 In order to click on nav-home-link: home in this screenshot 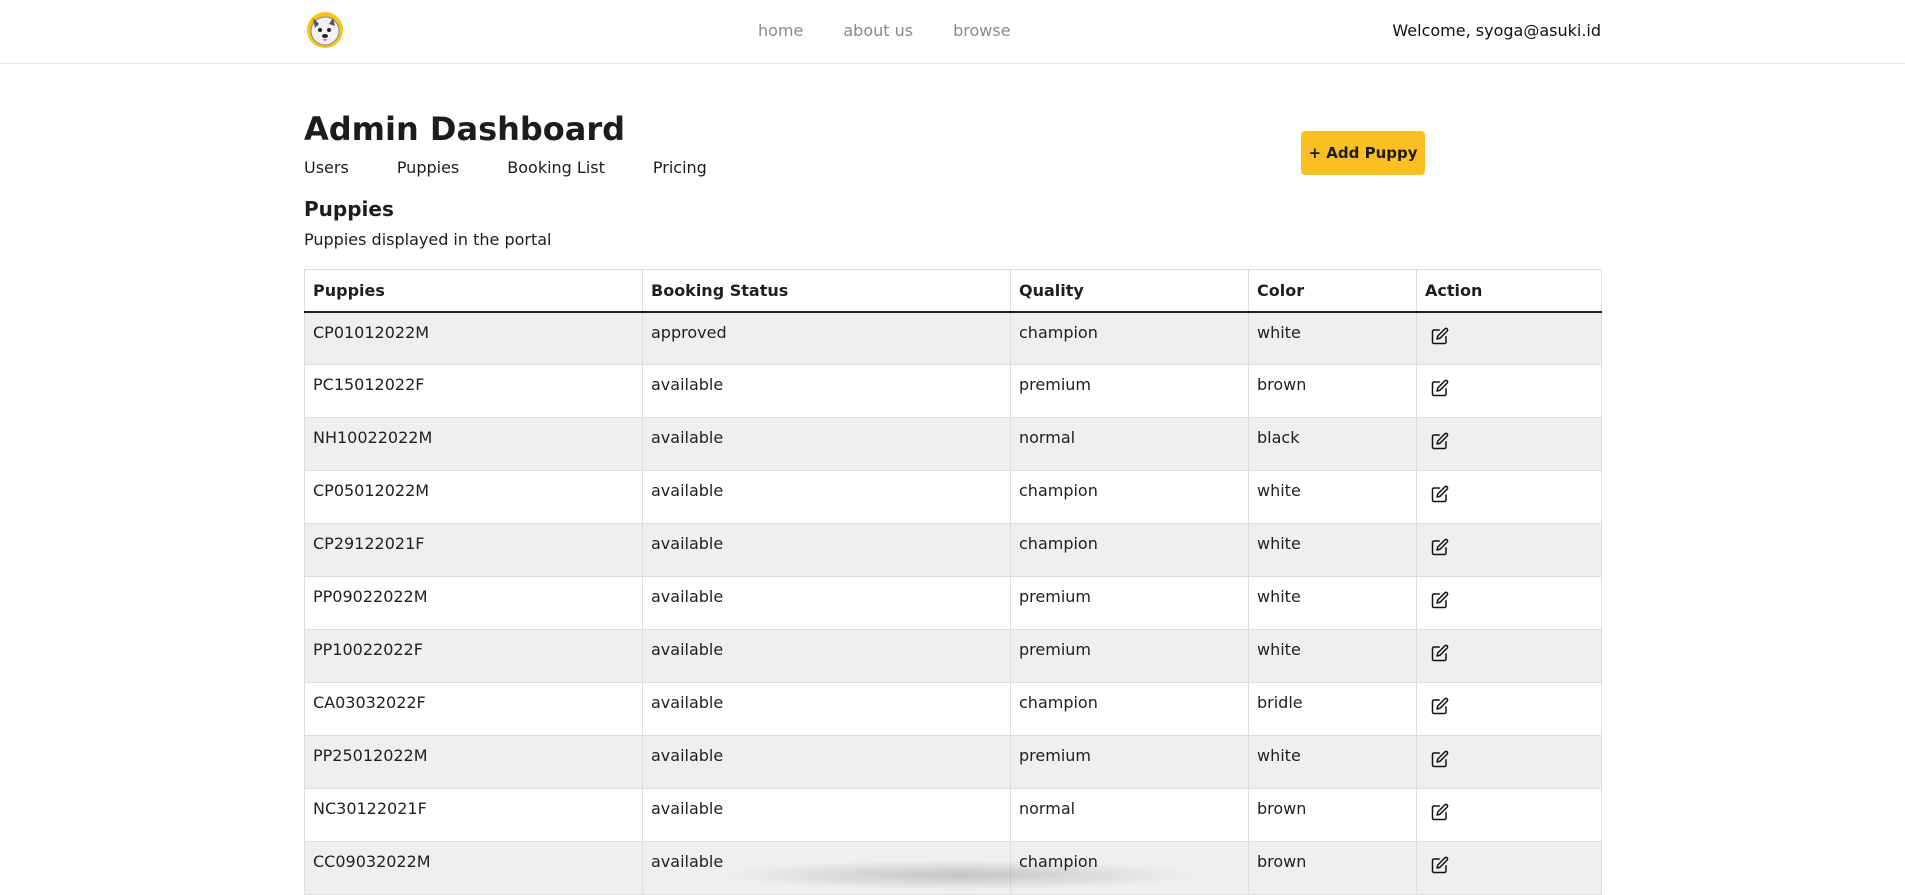, I will do `click(780, 30)`.